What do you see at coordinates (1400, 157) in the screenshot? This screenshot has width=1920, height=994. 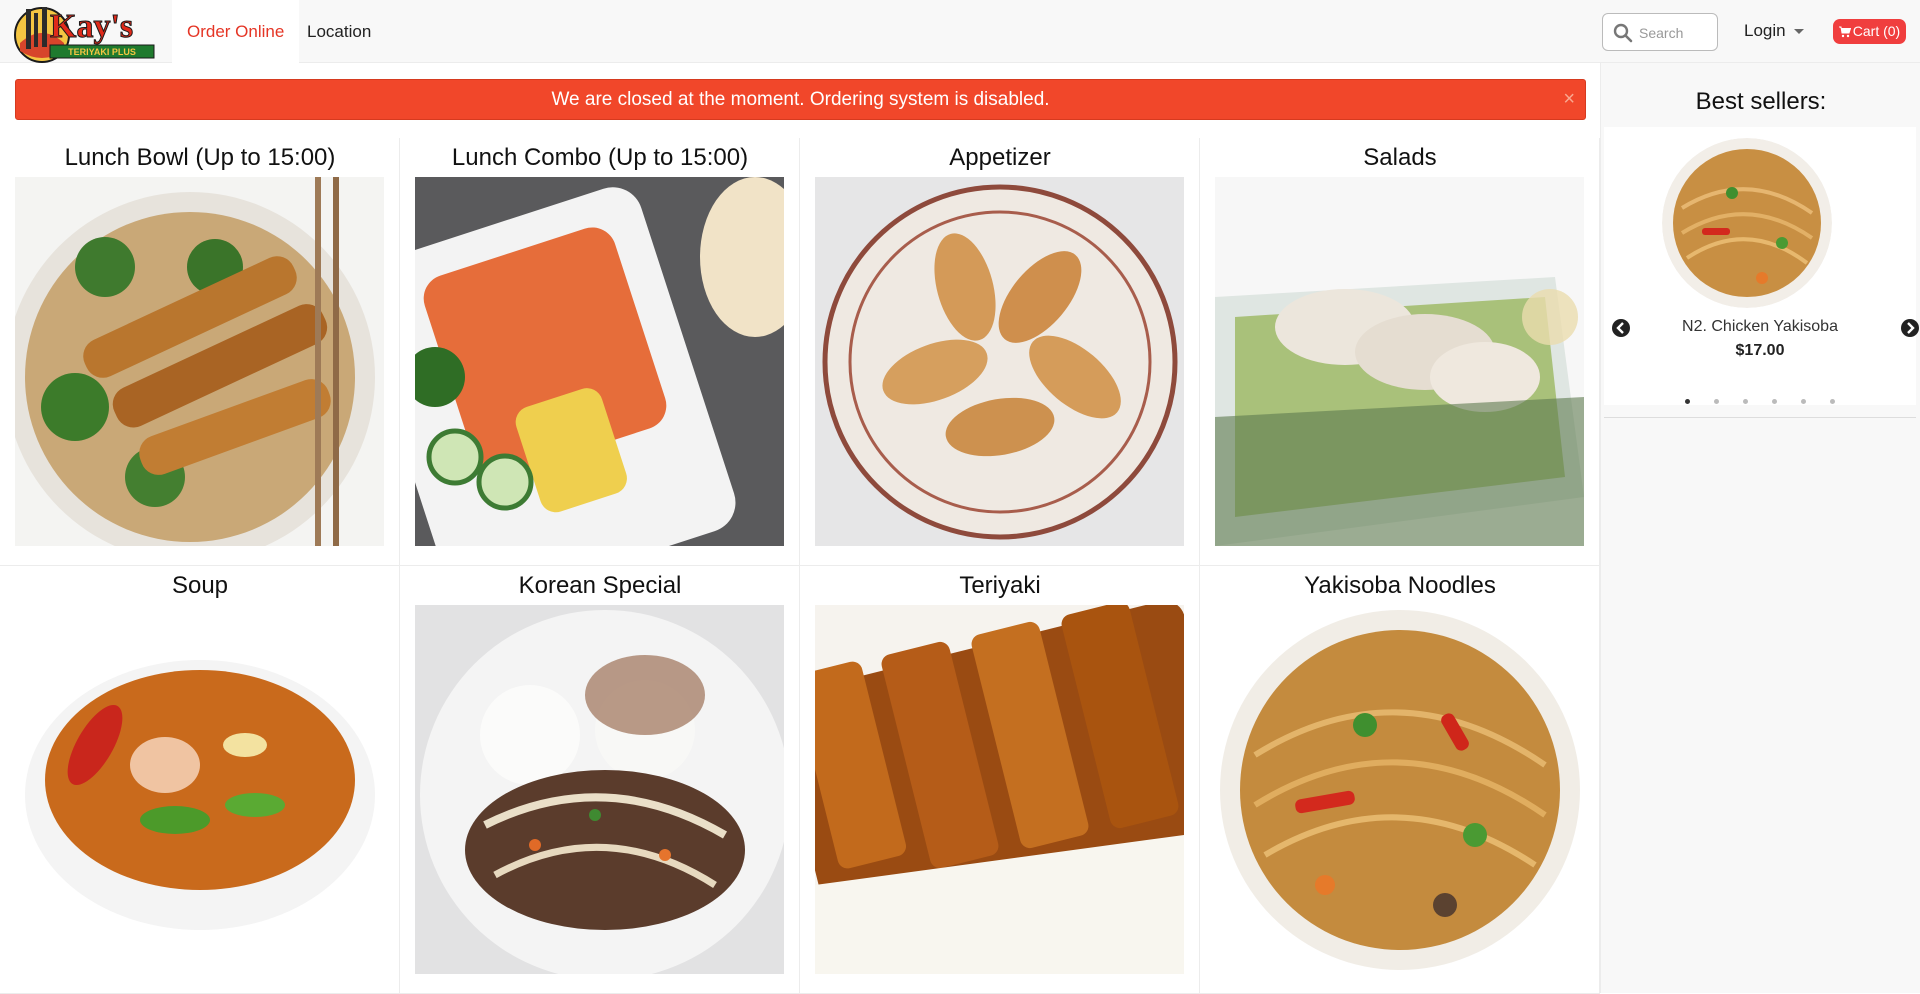 I see `category-title: Salads` at bounding box center [1400, 157].